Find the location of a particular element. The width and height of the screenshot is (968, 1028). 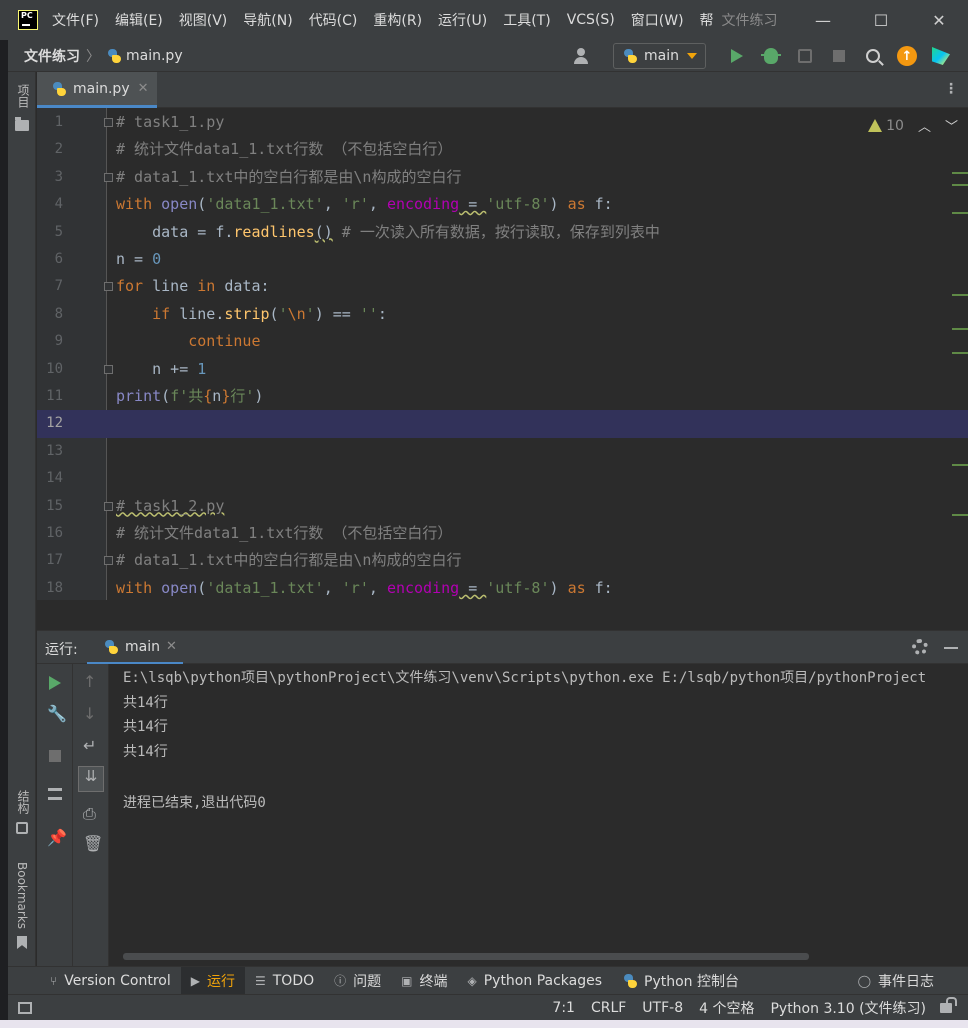

breadcrumb-project: 文件练习 is located at coordinates (52, 56).